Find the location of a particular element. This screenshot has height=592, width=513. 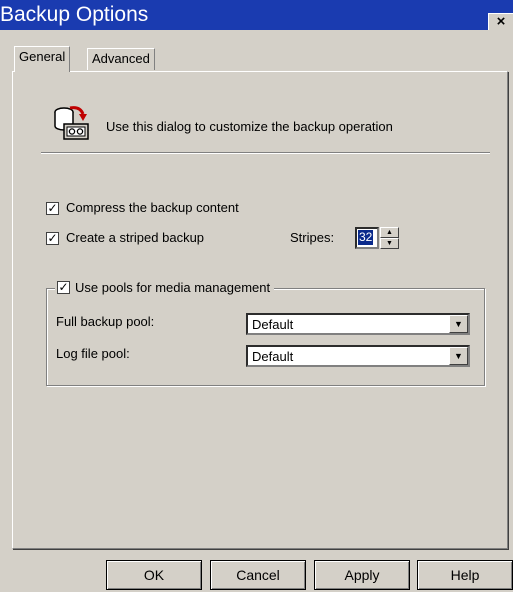

pools-group-legend: ✓ Use pools for media management is located at coordinates (165, 288).